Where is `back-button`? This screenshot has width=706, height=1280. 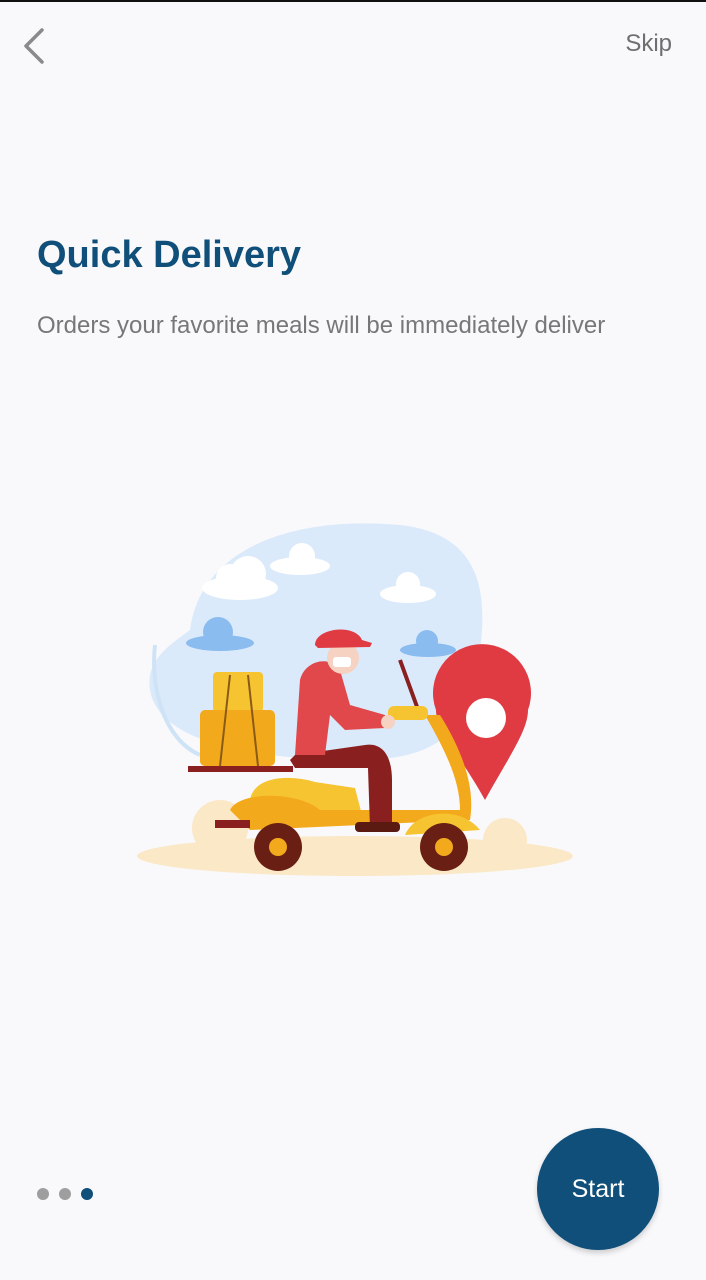
back-button is located at coordinates (34, 46).